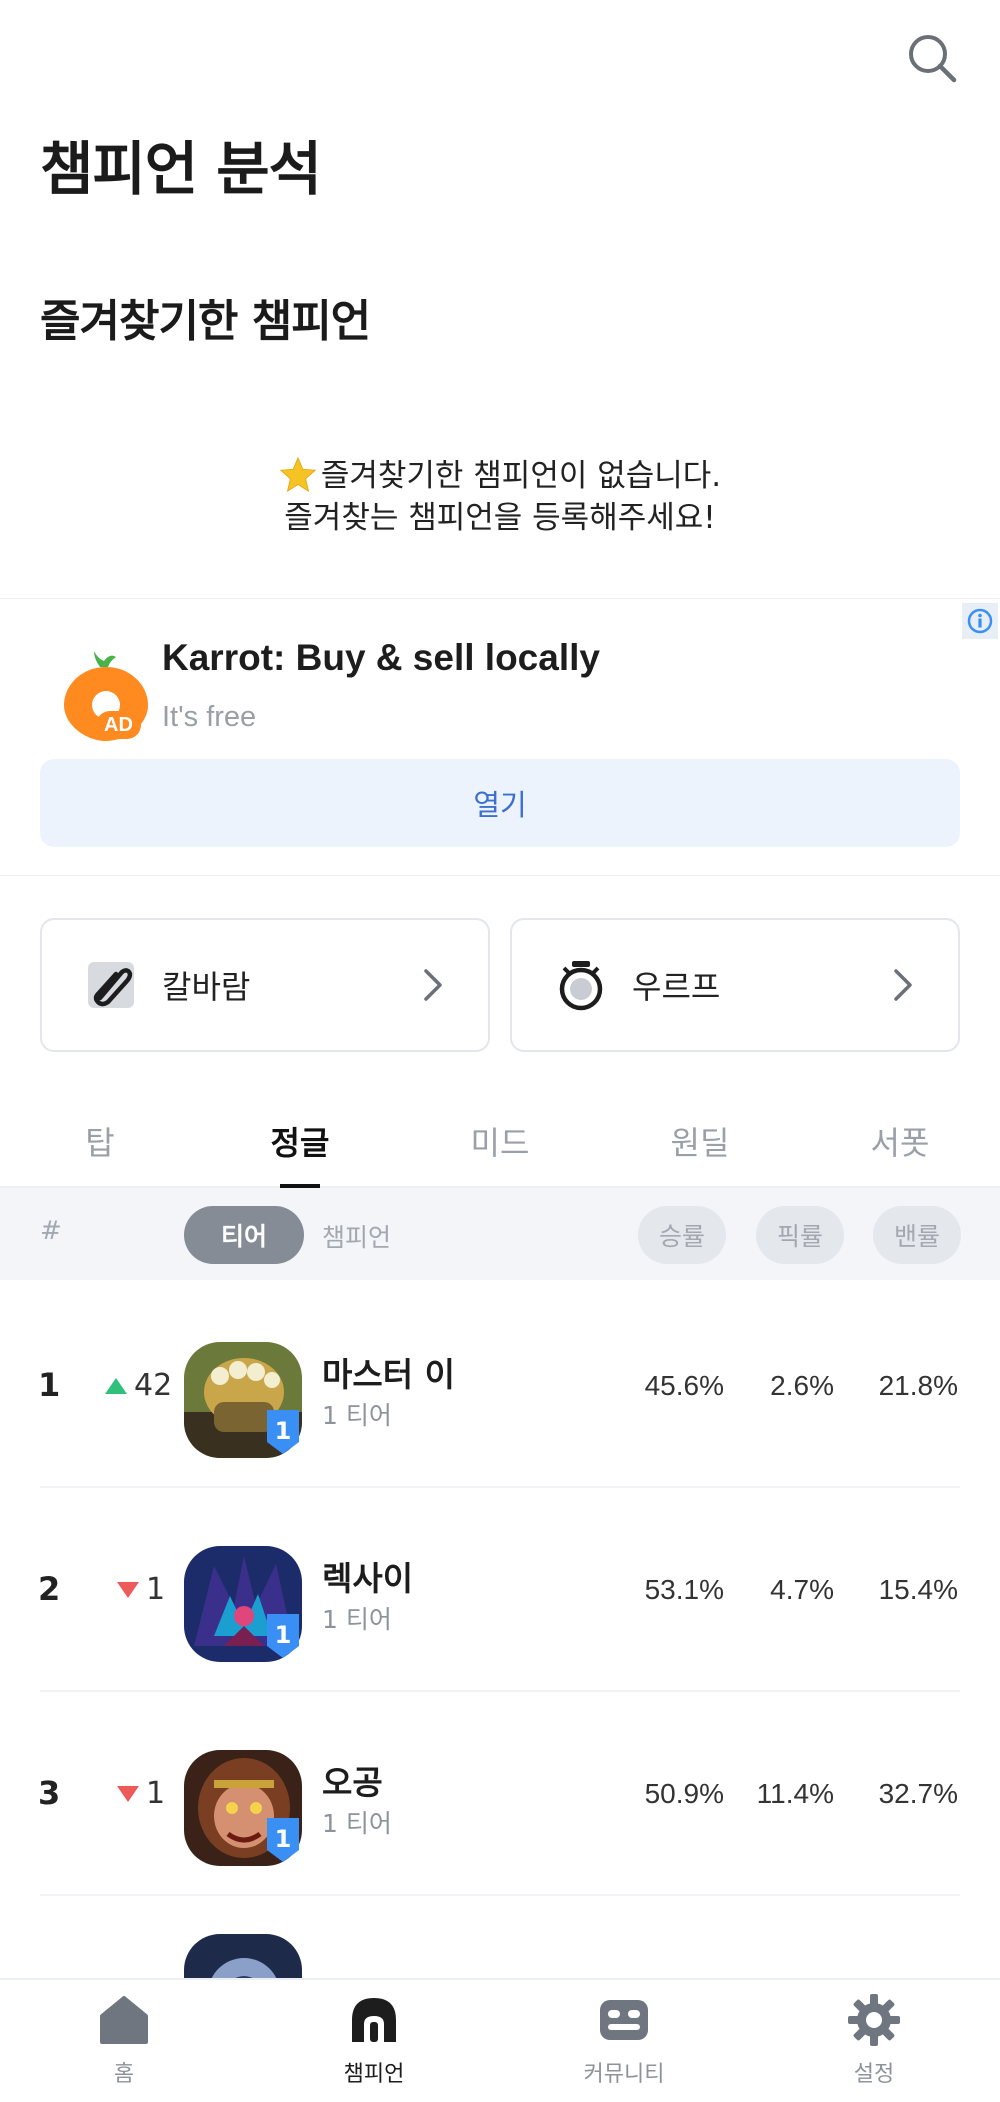 This screenshot has width=1000, height=2102. Describe the element at coordinates (51, 1231) in the screenshot. I see `rank-column-header: #` at that location.